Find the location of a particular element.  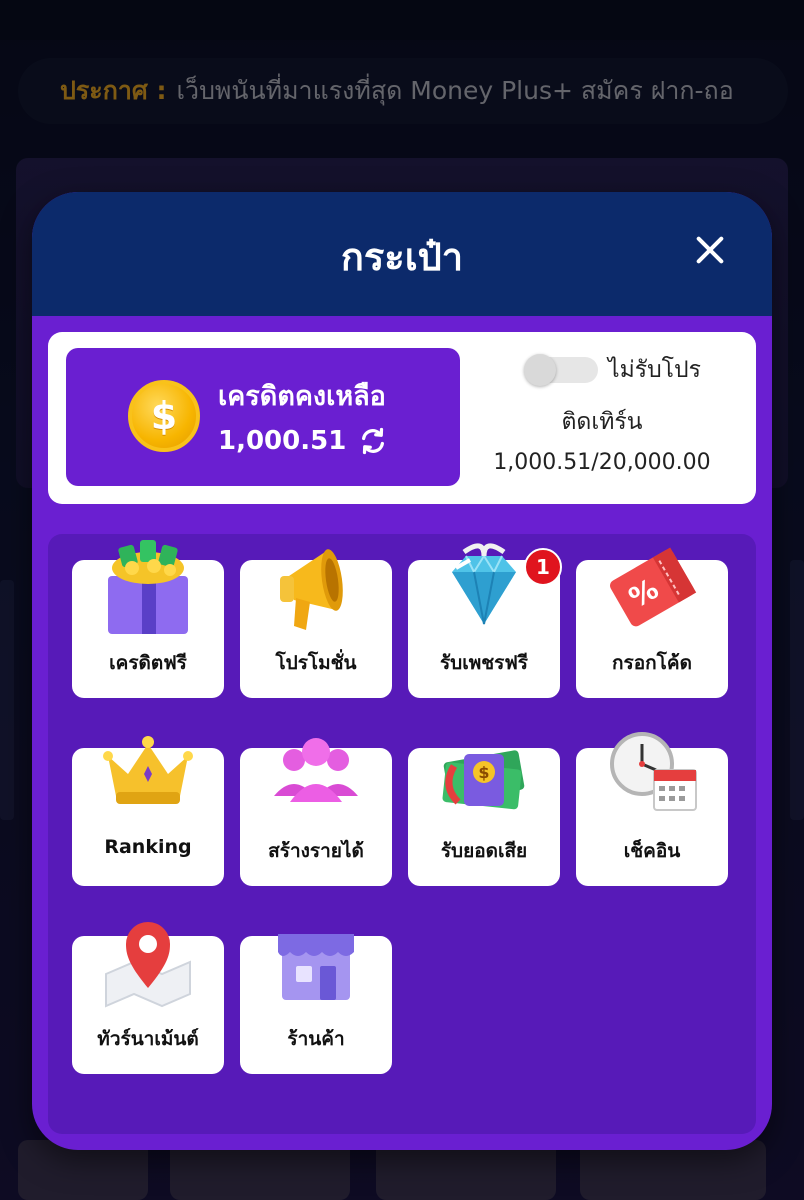

megaphone-icon is located at coordinates (311, 589).